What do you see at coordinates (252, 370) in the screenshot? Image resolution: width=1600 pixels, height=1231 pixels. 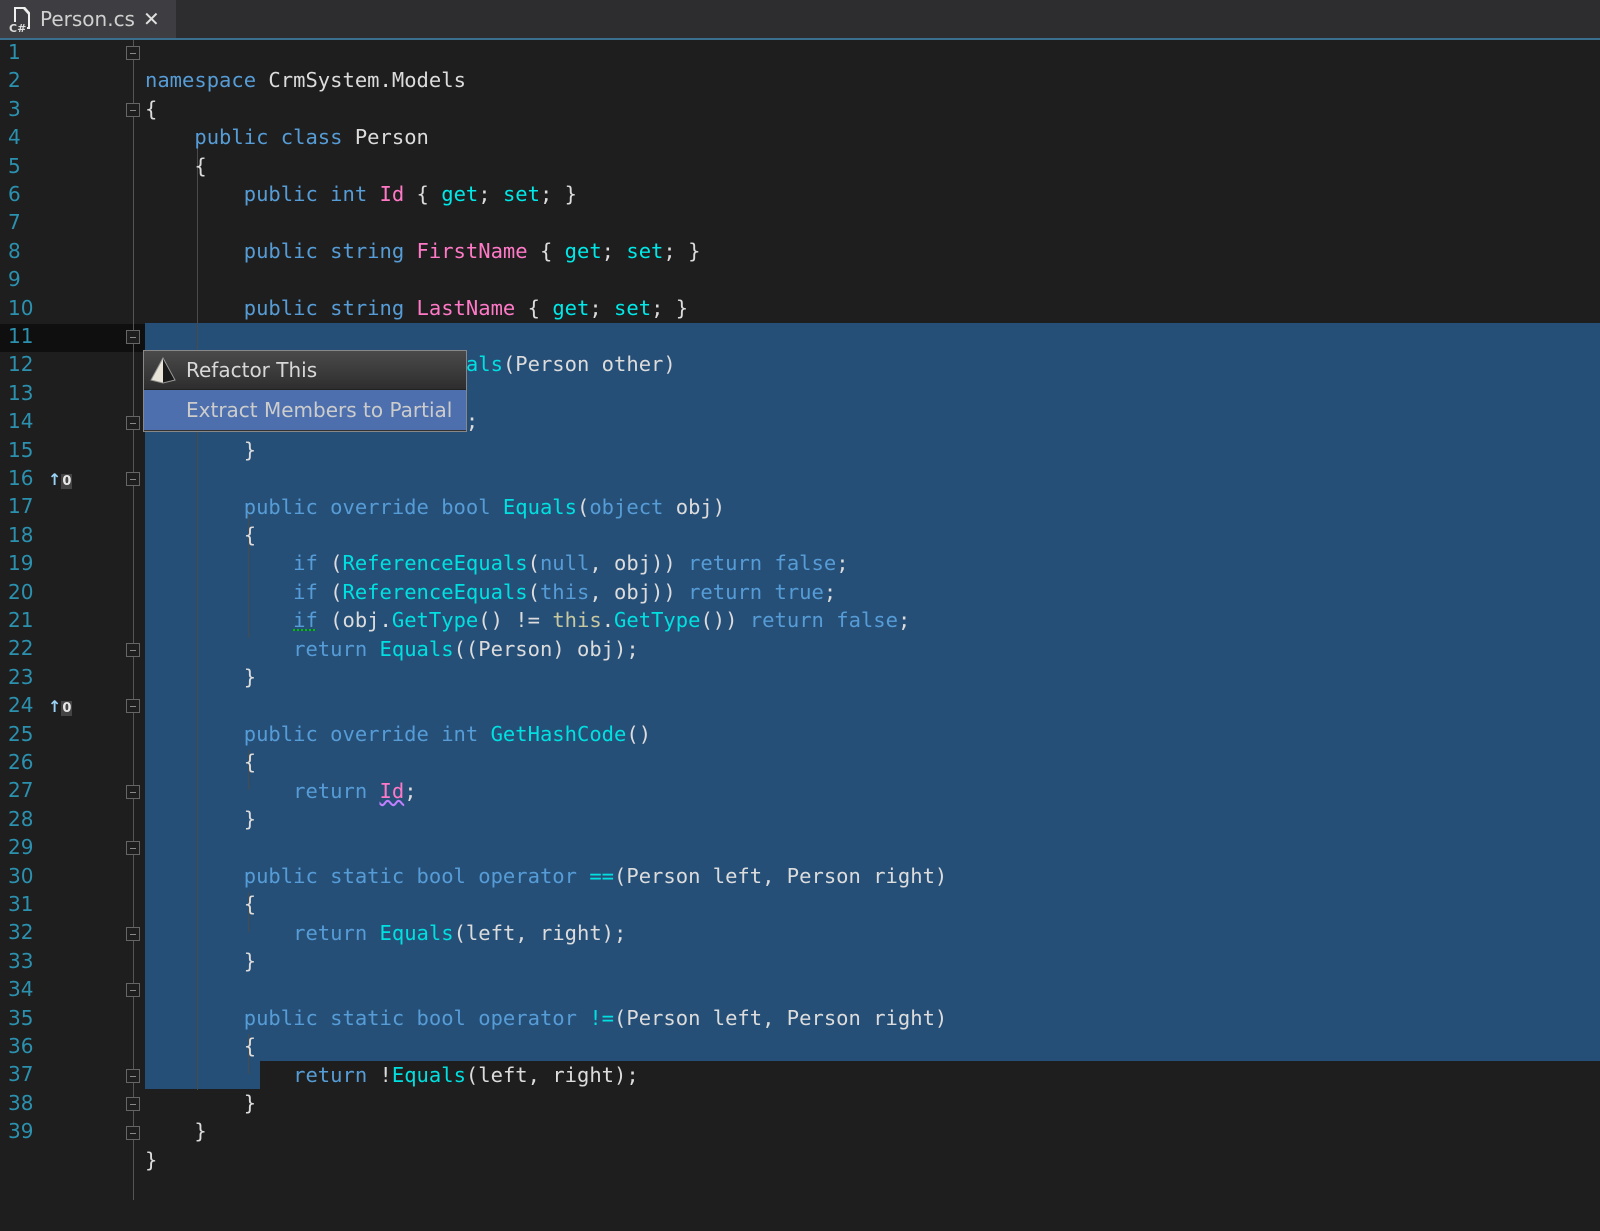 I see `popup-title: Refactor This` at bounding box center [252, 370].